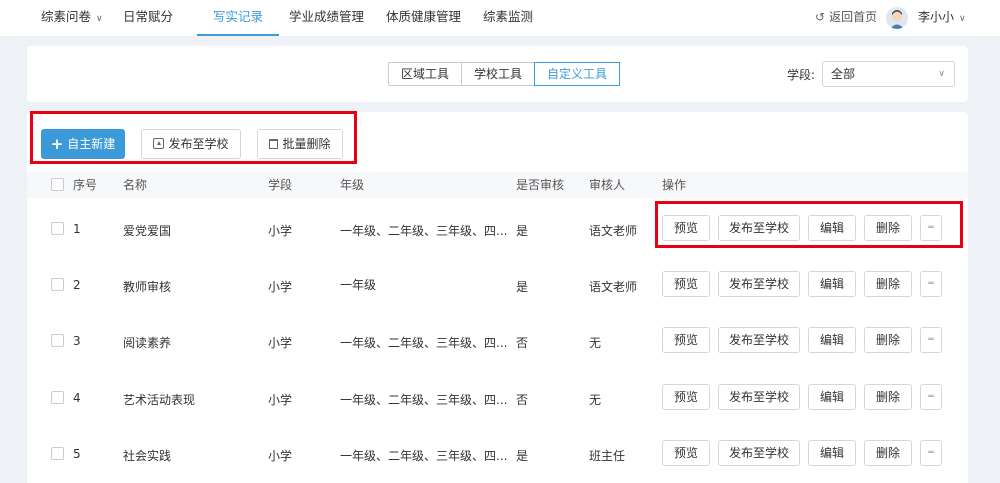  I want to click on cell-name: 教师审核, so click(147, 287).